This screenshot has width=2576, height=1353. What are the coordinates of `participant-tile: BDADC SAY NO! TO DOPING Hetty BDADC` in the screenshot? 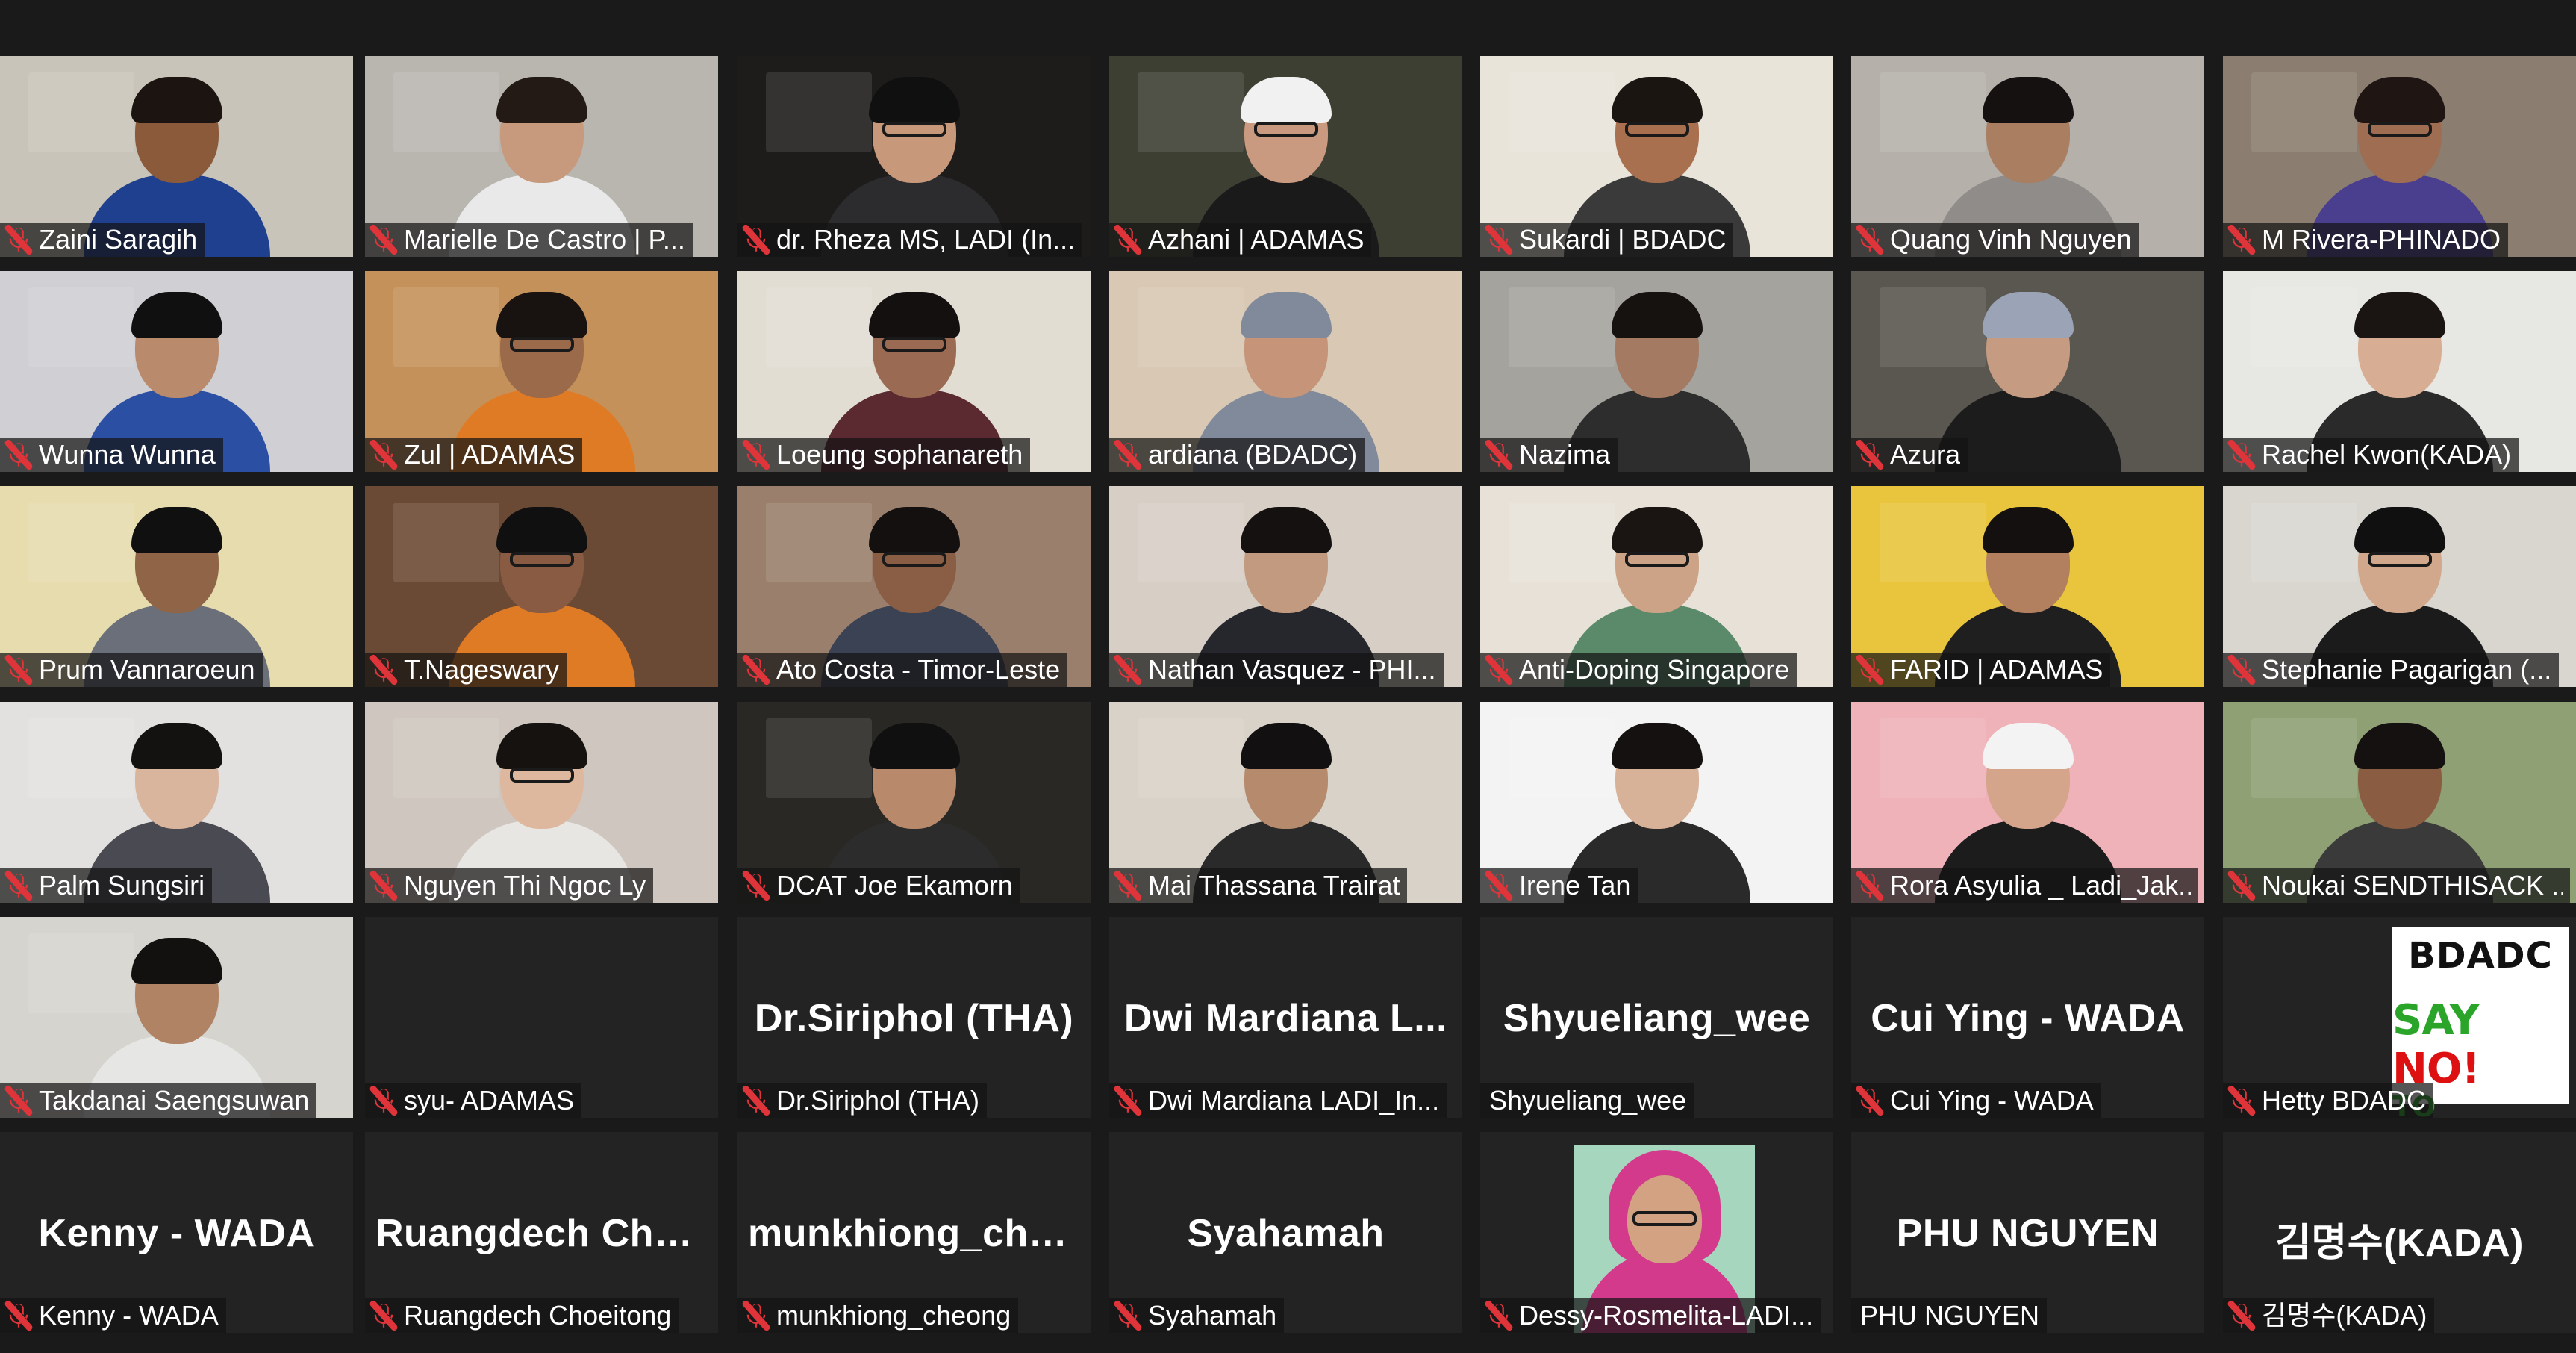 It's located at (2399, 1017).